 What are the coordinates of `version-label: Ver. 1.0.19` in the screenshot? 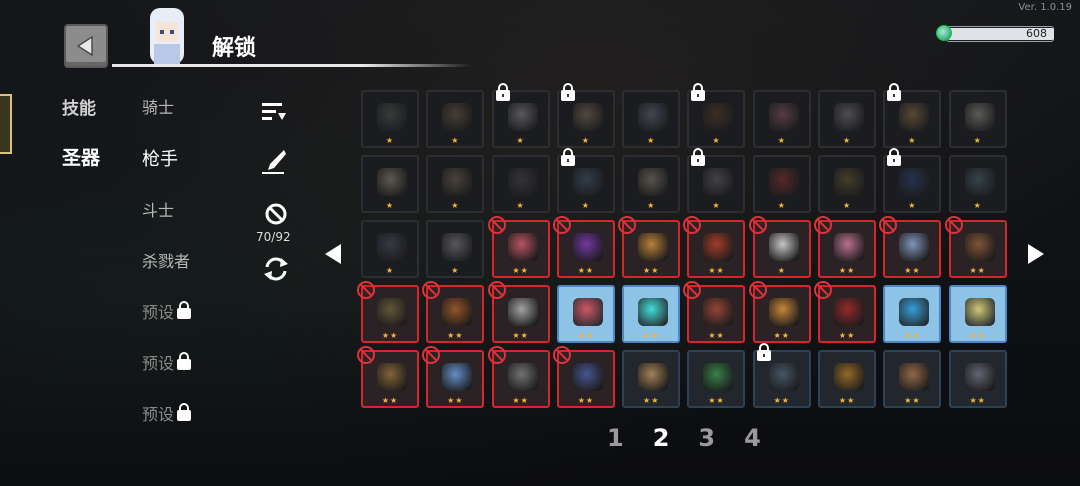 It's located at (1045, 7).